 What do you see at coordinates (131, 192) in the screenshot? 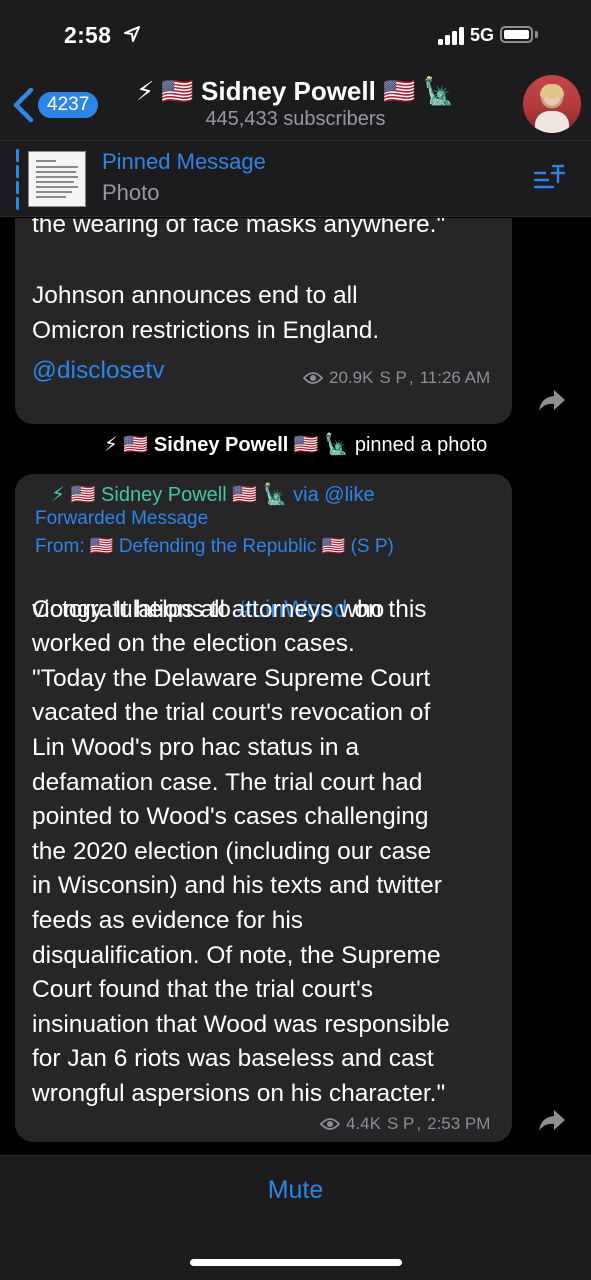
I see `pinned-subtitle: Photo` at bounding box center [131, 192].